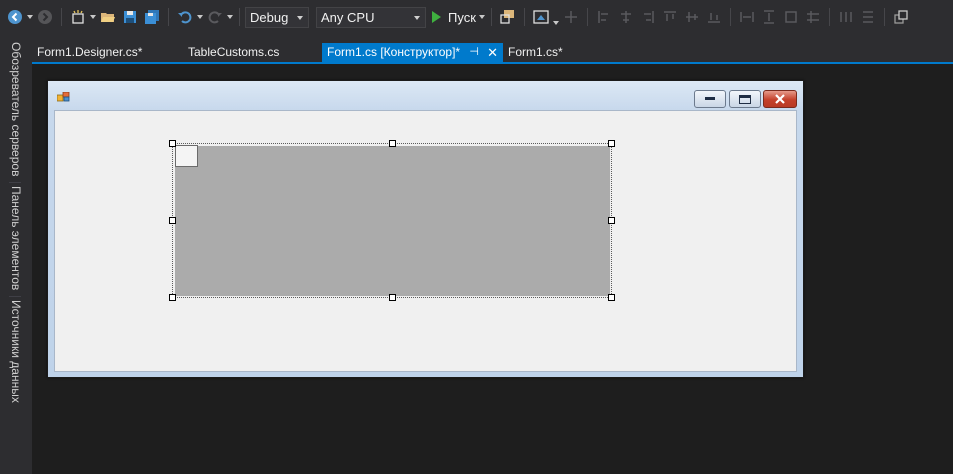 The width and height of the screenshot is (953, 474). Describe the element at coordinates (868, 17) in the screenshot. I see `vertical-spacing-icon` at that location.